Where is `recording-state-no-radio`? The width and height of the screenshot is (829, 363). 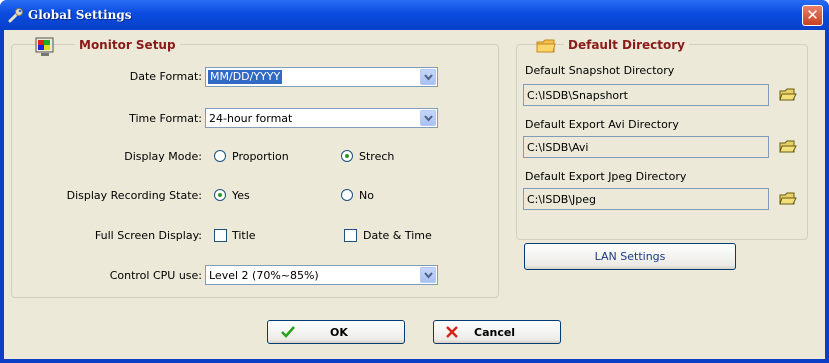
recording-state-no-radio is located at coordinates (347, 195).